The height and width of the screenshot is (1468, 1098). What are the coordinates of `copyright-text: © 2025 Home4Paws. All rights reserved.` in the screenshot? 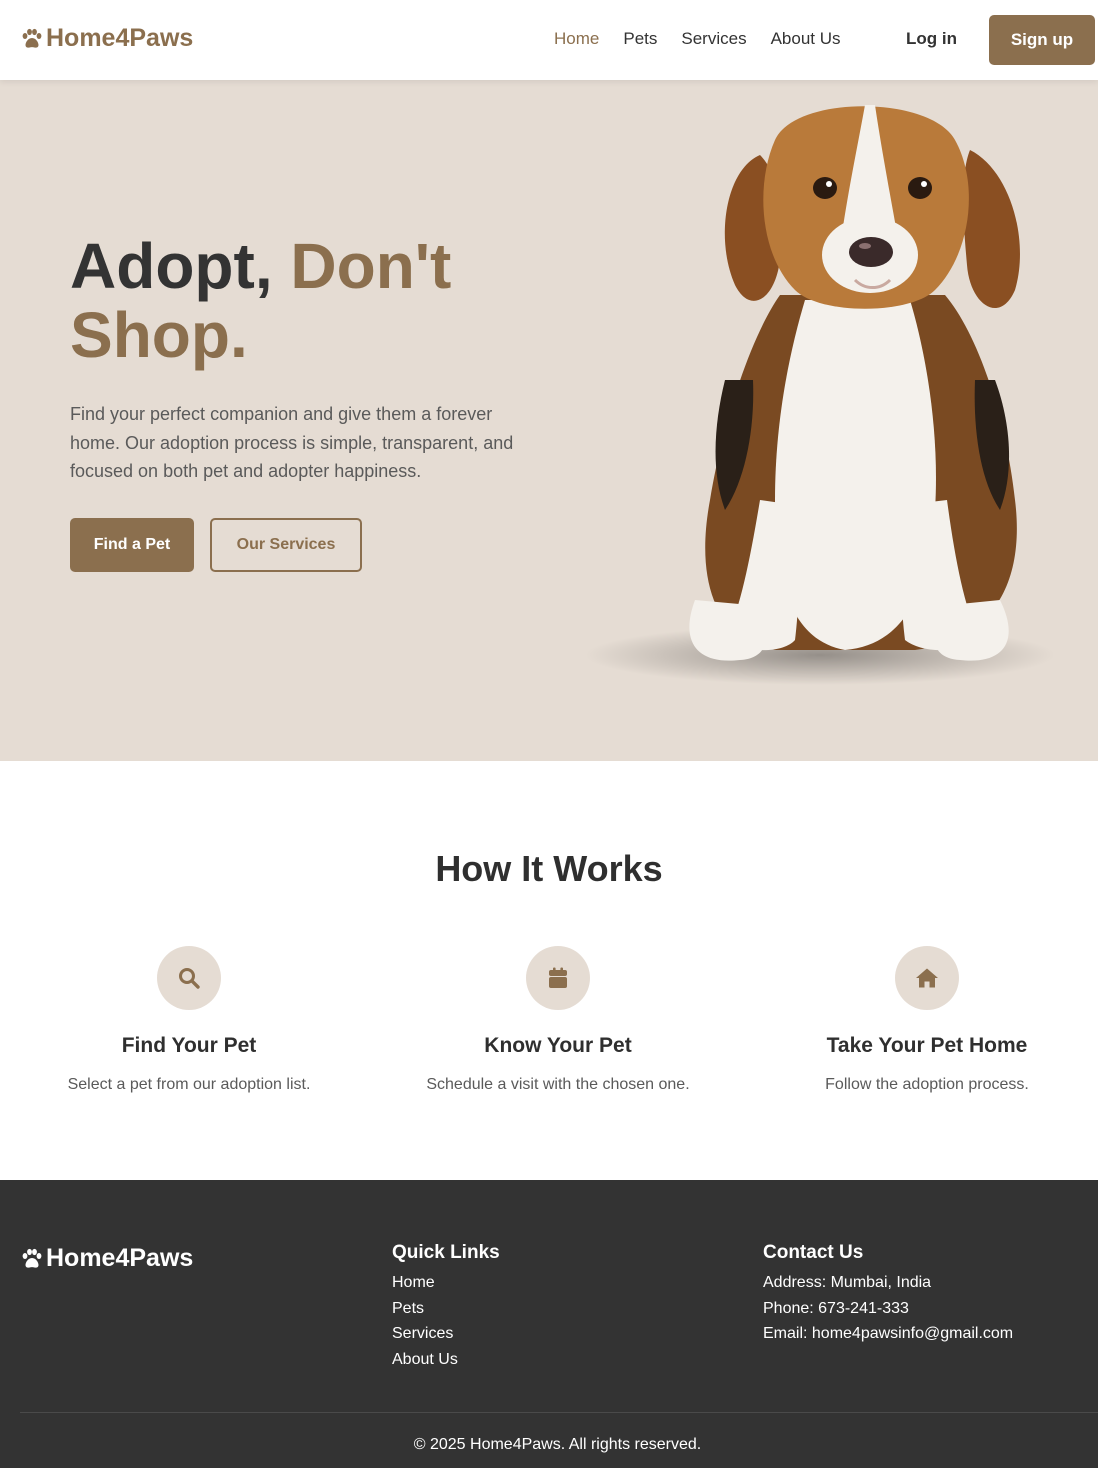 It's located at (557, 1444).